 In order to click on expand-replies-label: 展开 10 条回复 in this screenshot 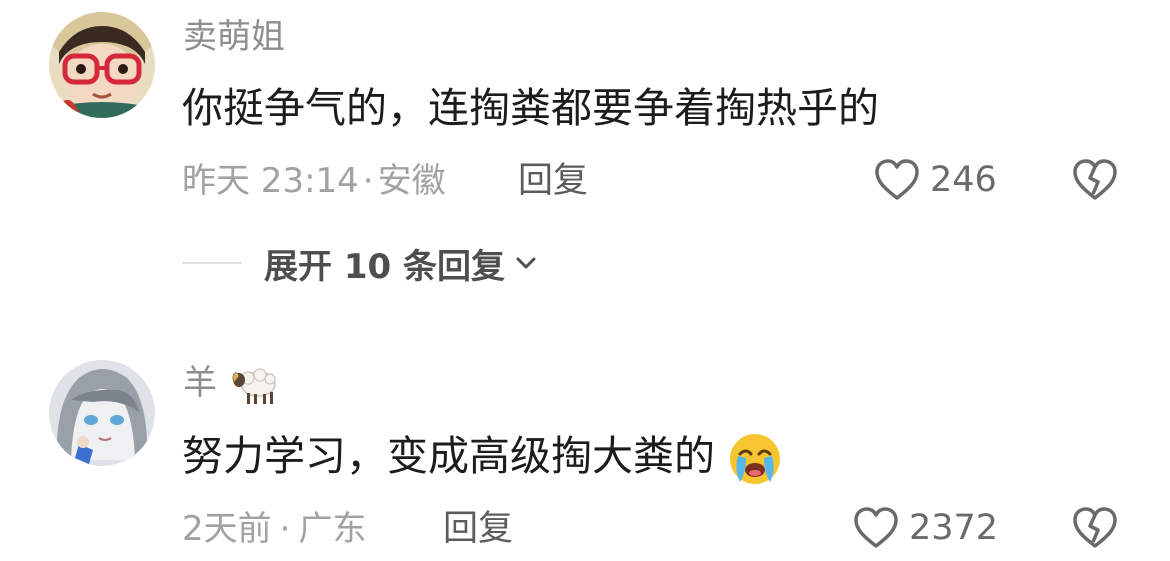, I will do `click(384, 266)`.